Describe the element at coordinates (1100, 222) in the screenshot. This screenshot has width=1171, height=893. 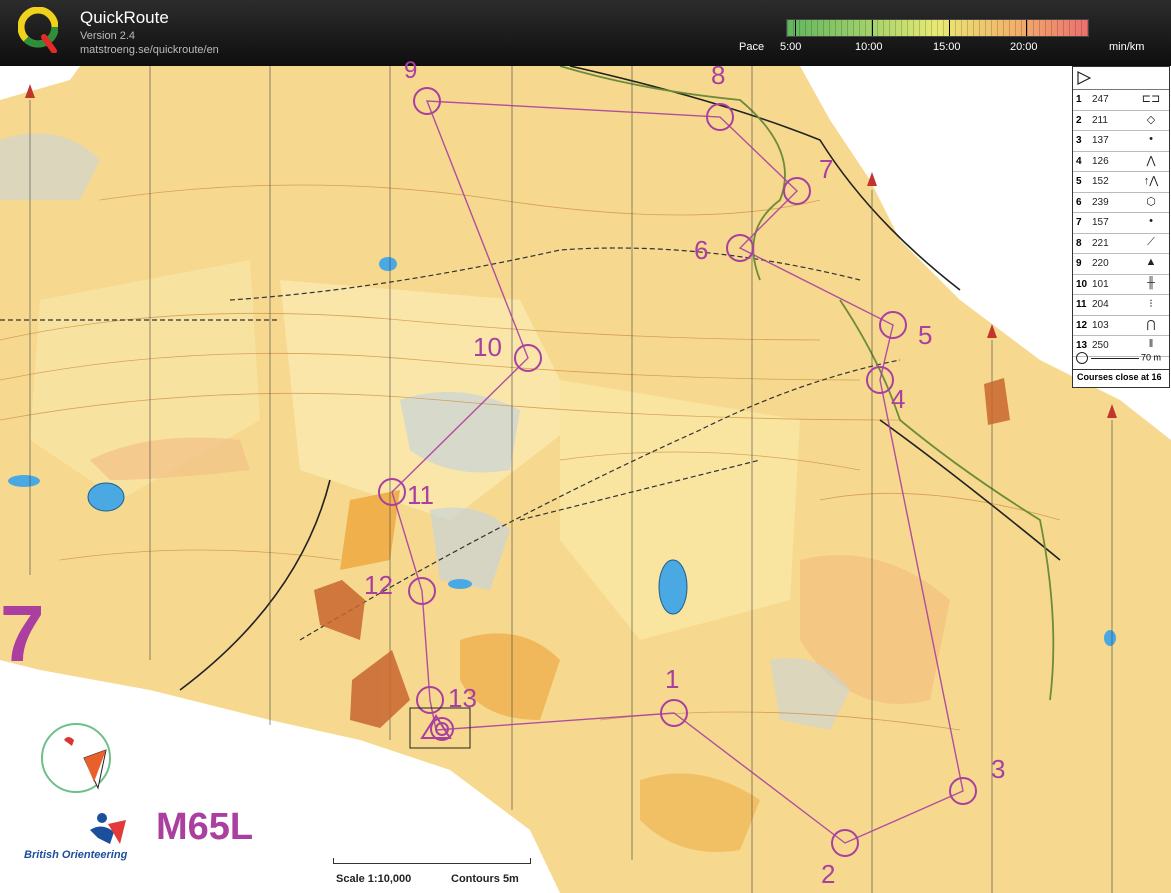
I see `control-code: 157` at that location.